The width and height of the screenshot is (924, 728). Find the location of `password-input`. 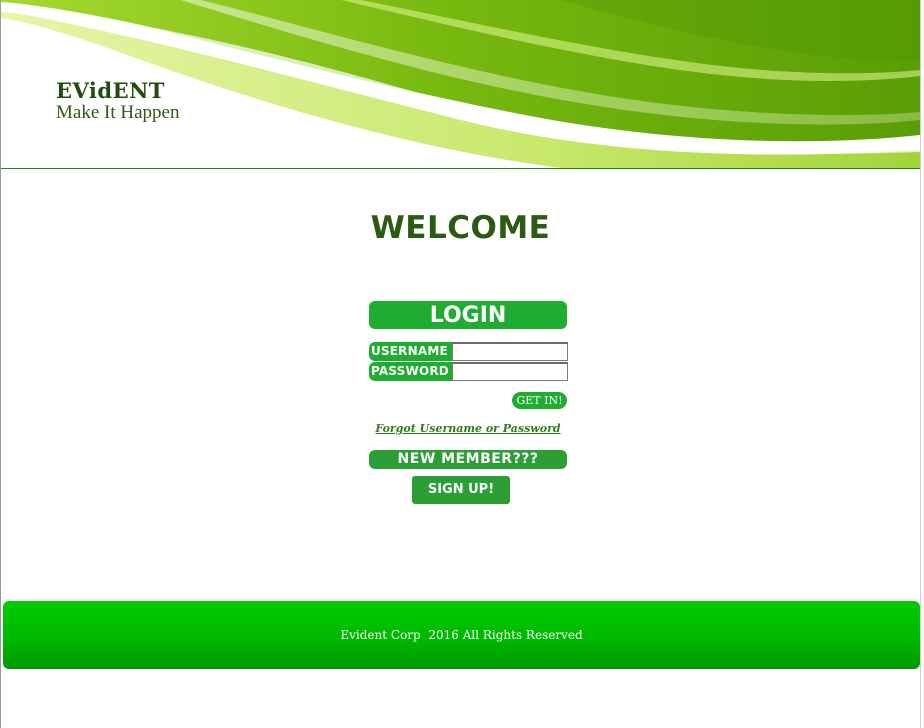

password-input is located at coordinates (510, 371).